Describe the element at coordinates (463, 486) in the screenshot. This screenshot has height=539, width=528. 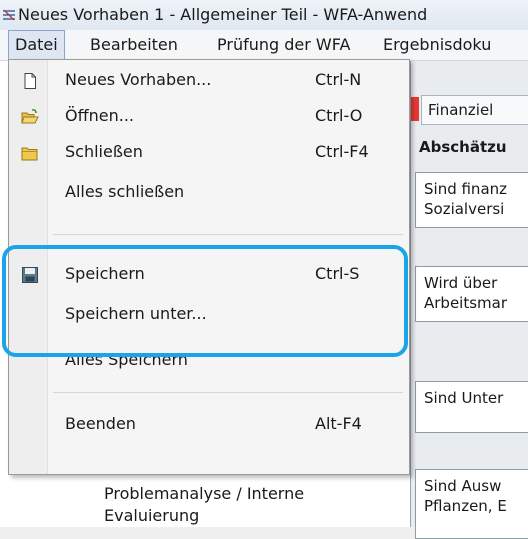
I see `question-line1: Sind Ausw` at that location.